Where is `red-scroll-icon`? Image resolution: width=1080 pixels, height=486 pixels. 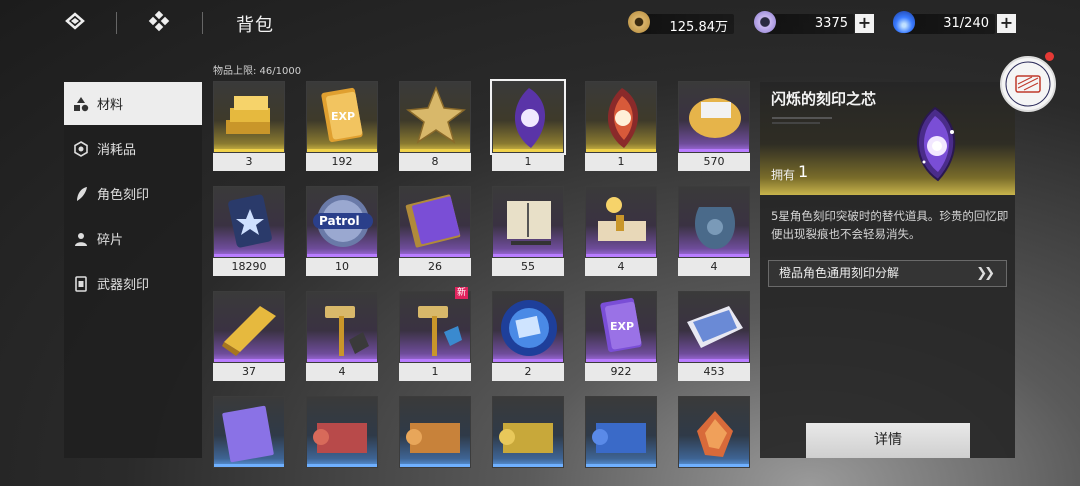
red-scroll-icon is located at coordinates (340, 438).